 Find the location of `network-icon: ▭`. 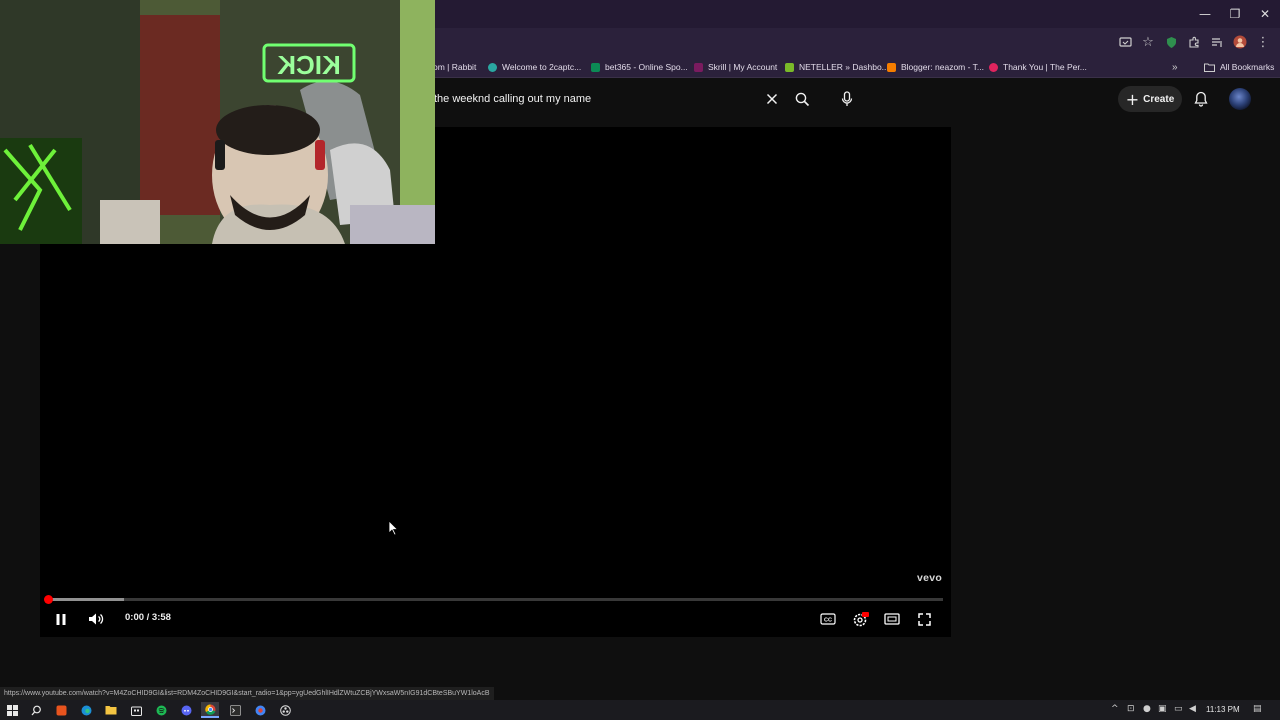

network-icon: ▭ is located at coordinates (1178, 709).